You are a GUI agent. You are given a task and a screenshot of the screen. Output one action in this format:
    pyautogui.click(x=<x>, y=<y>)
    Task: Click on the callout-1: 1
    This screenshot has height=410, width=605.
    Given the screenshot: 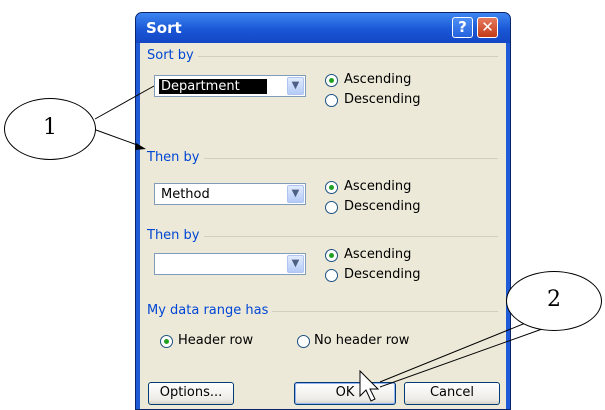 What is the action you would take?
    pyautogui.click(x=50, y=129)
    